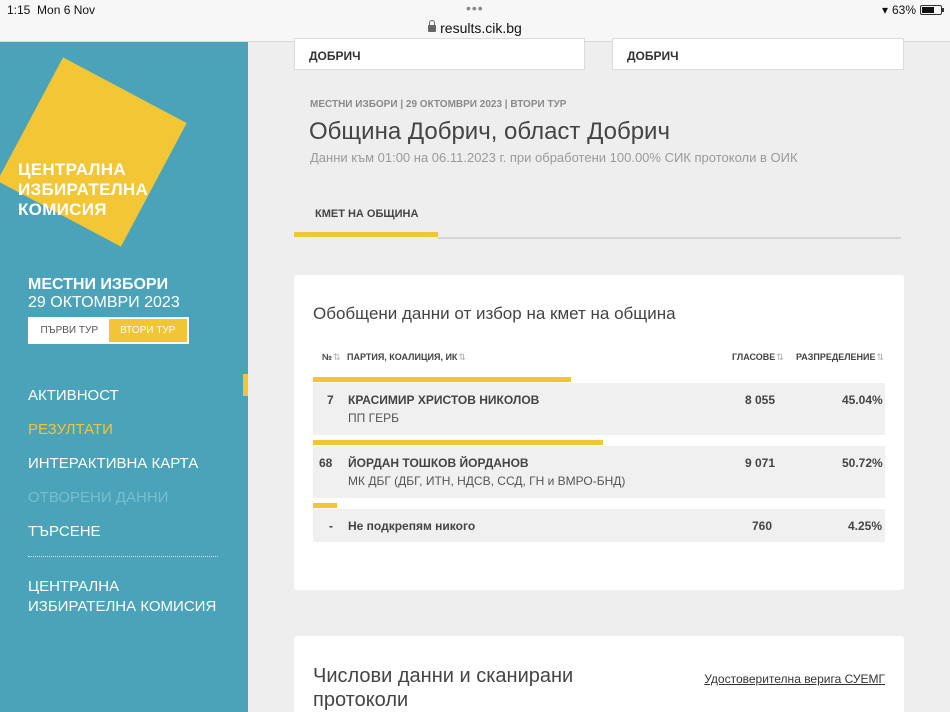 This screenshot has height=712, width=950. I want to click on votes: 760, so click(762, 526).